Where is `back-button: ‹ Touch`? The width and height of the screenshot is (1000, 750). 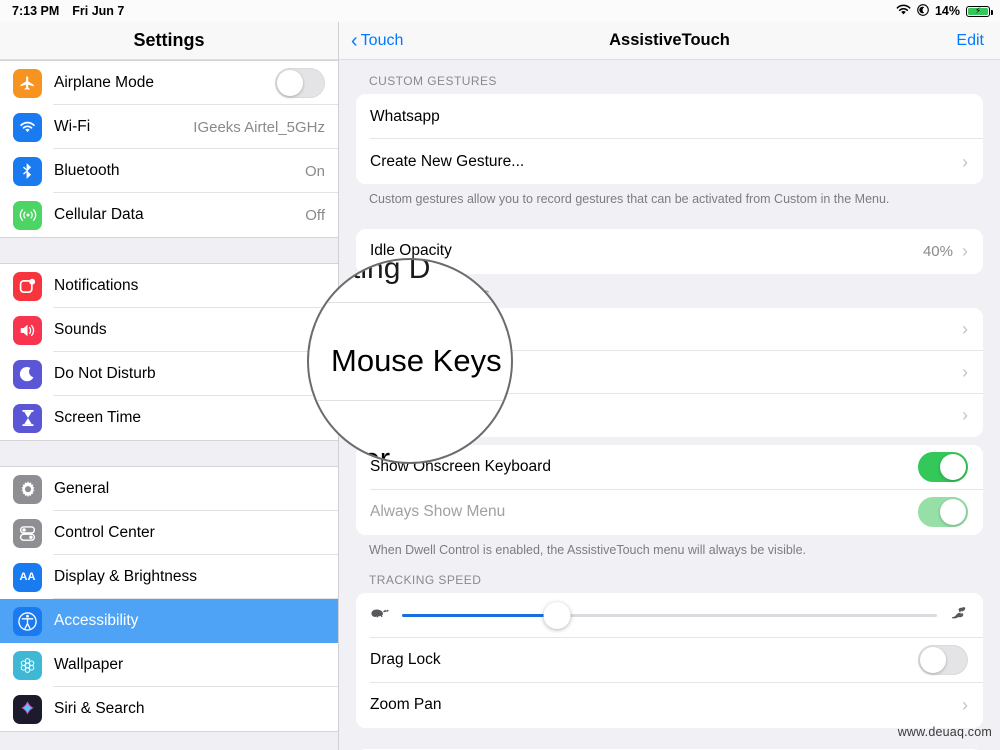 back-button: ‹ Touch is located at coordinates (377, 41).